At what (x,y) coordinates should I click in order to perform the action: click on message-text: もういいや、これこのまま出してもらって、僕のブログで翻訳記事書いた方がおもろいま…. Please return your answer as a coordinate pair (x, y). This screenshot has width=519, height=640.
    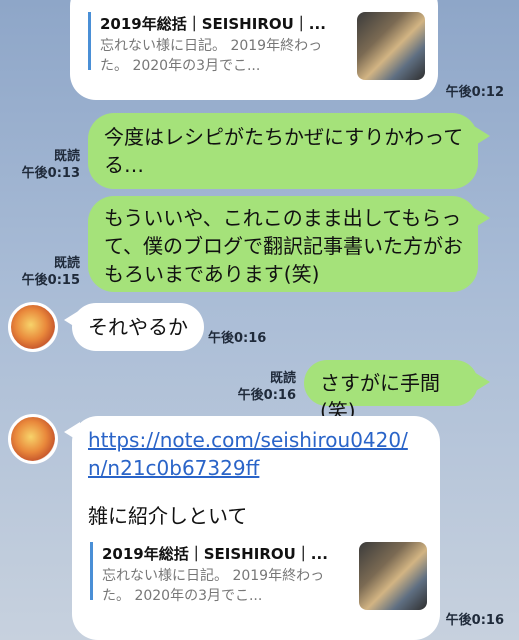
    Looking at the image, I should click on (283, 246).